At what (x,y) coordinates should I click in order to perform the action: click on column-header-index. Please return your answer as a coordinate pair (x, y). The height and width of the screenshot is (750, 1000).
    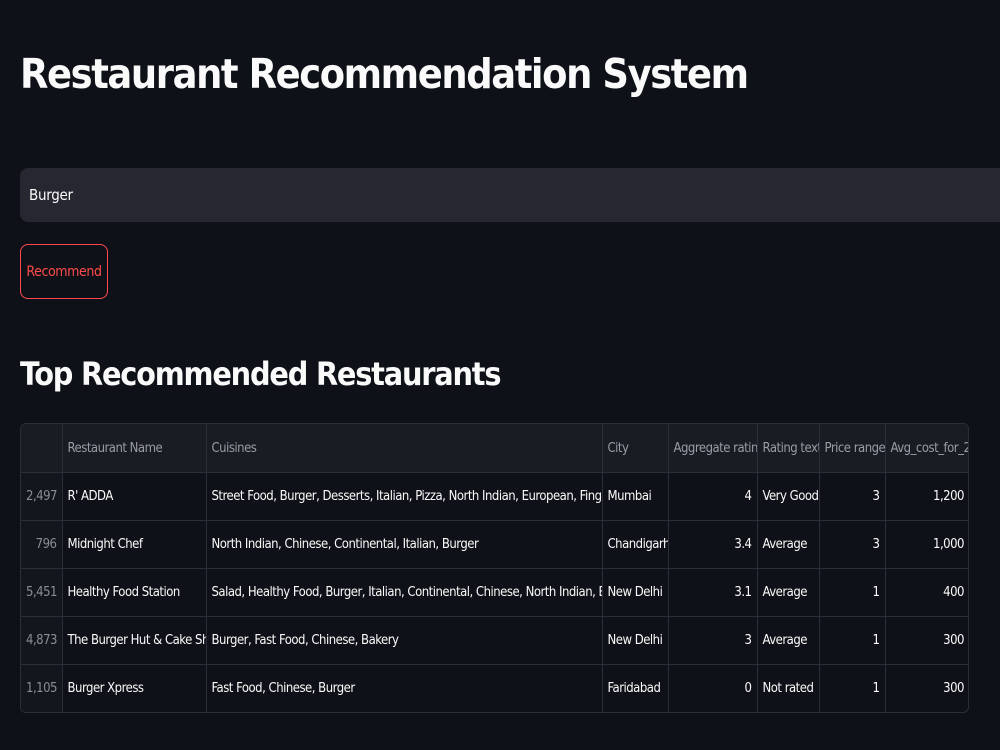
    Looking at the image, I should click on (42, 448).